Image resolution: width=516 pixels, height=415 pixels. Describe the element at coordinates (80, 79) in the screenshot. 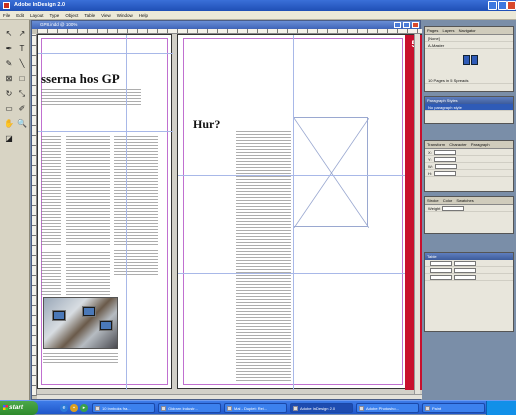

I see `article-headline: sserna hos GP` at that location.